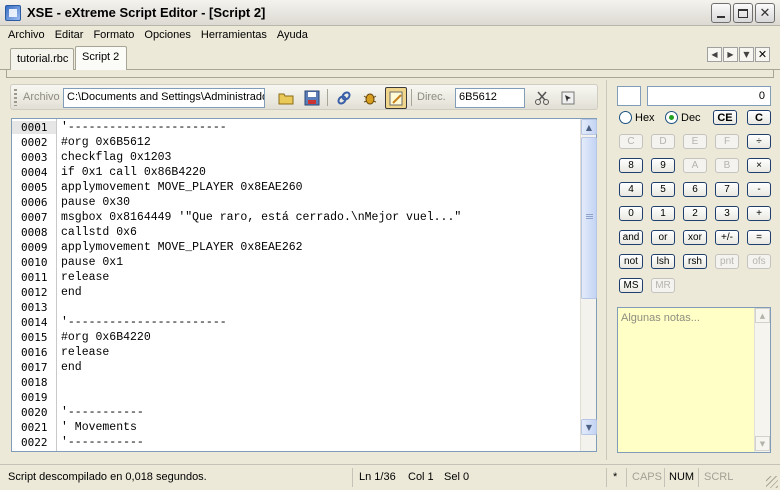  Describe the element at coordinates (99, 232) in the screenshot. I see `code-line: callstd 0x6` at that location.